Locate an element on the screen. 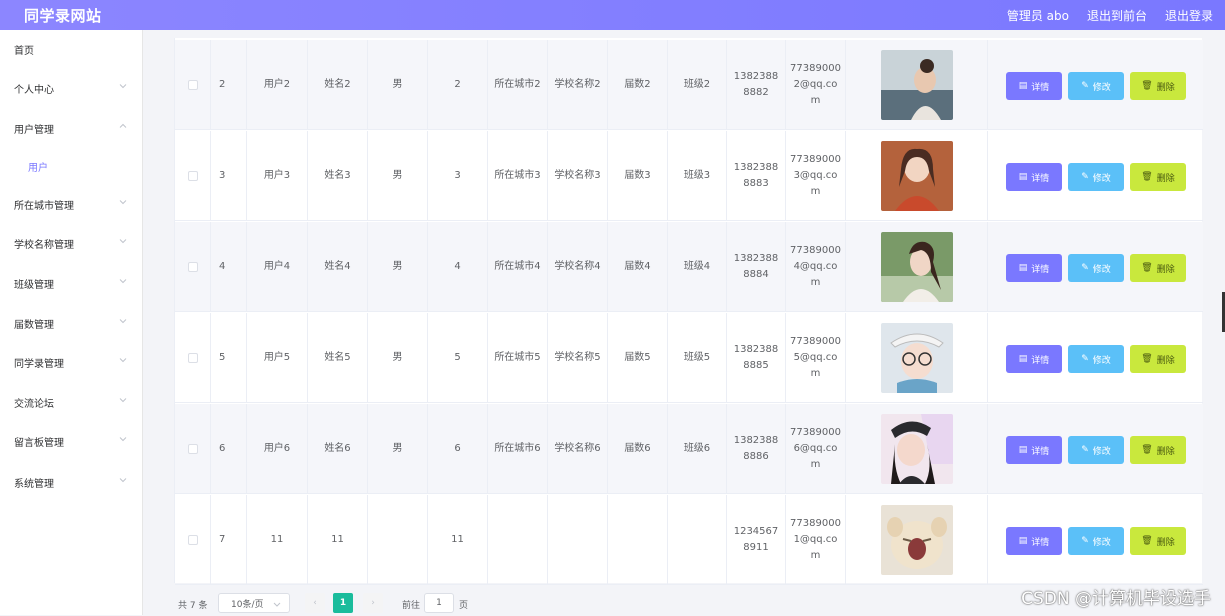 Image resolution: width=1225 pixels, height=616 pixels. cell-email: 773890004@qq.com is located at coordinates (816, 267).